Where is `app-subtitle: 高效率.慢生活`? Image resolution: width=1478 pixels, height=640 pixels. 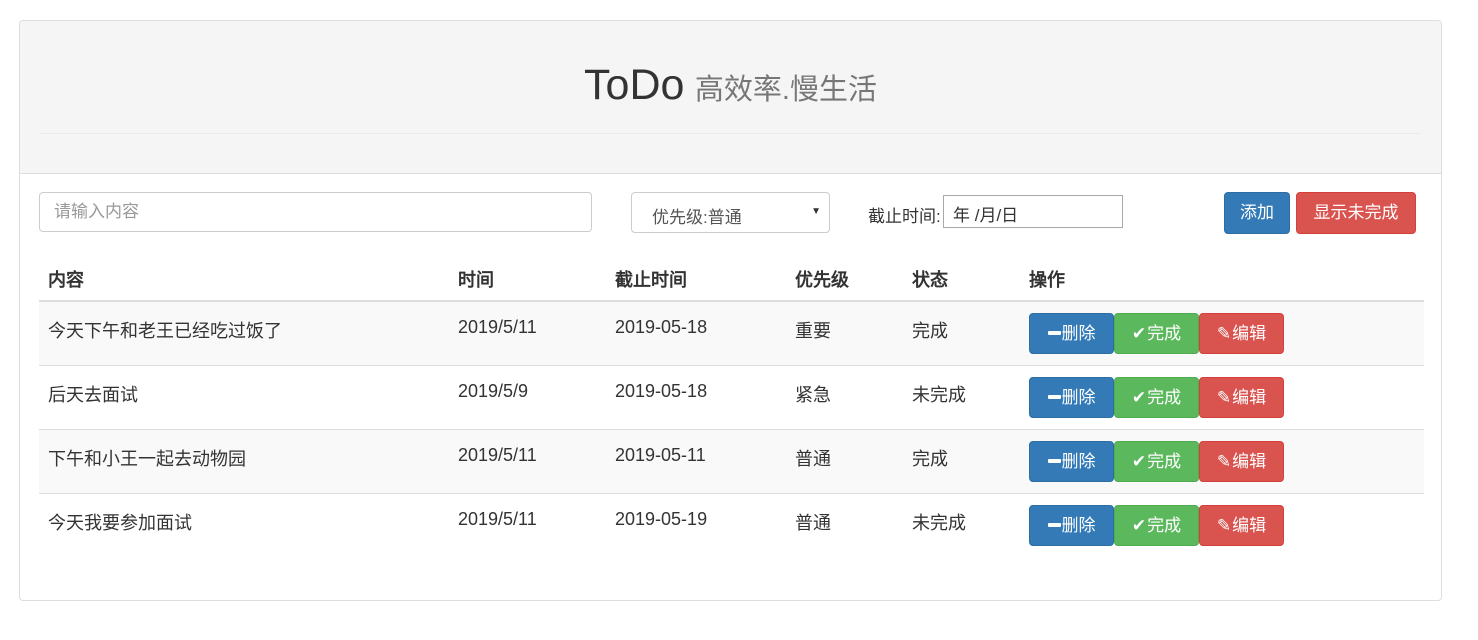 app-subtitle: 高效率.慢生活 is located at coordinates (785, 90).